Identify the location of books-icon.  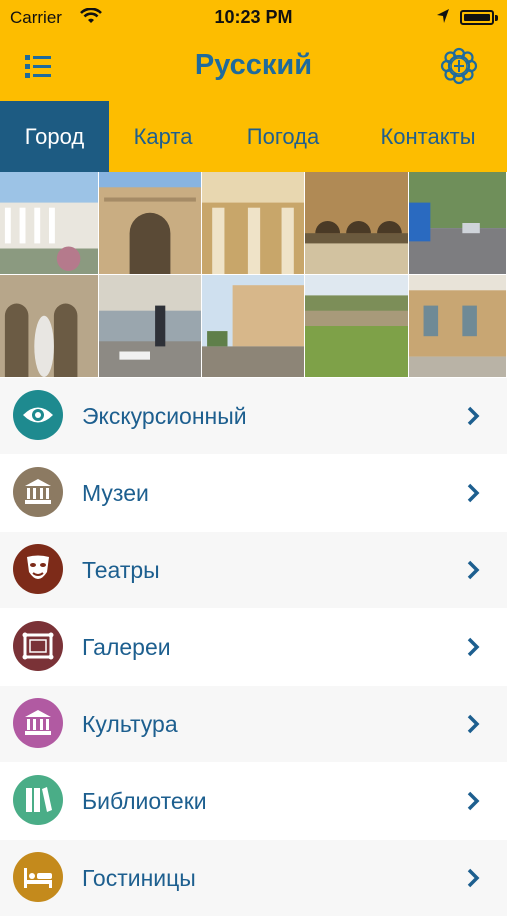
(38, 800).